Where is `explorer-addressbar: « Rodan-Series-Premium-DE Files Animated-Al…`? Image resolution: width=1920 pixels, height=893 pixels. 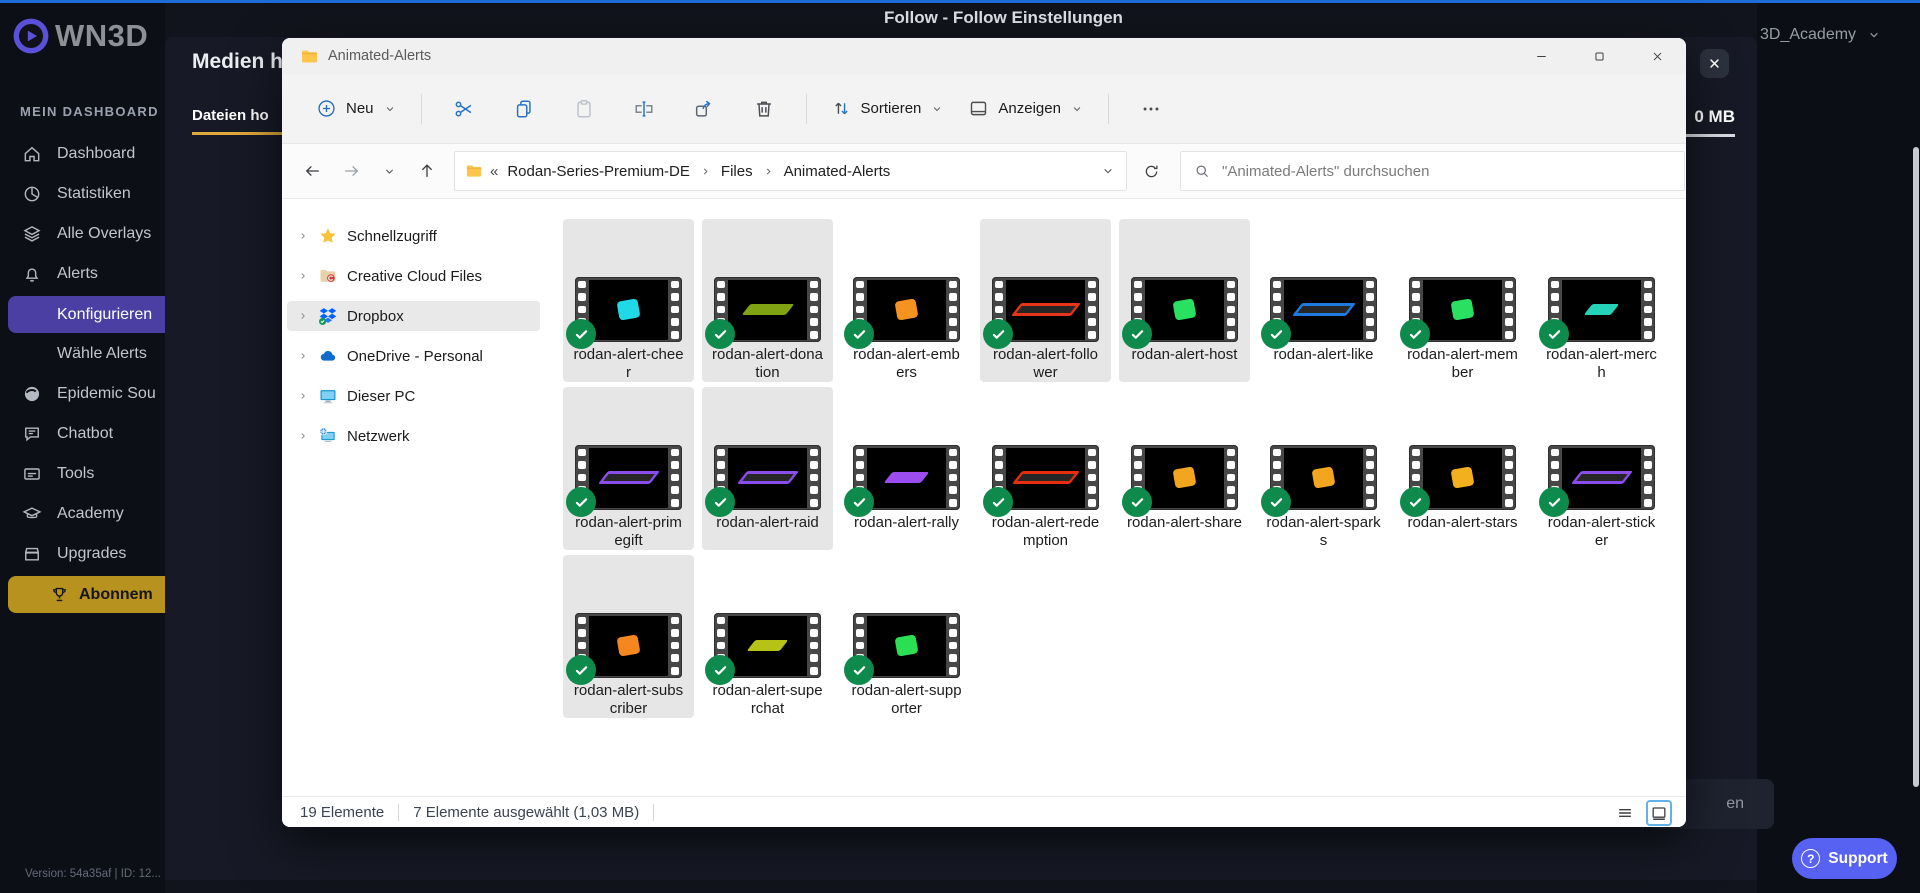 explorer-addressbar: « Rodan-Series-Premium-DE Files Animated-Al… is located at coordinates (984, 171).